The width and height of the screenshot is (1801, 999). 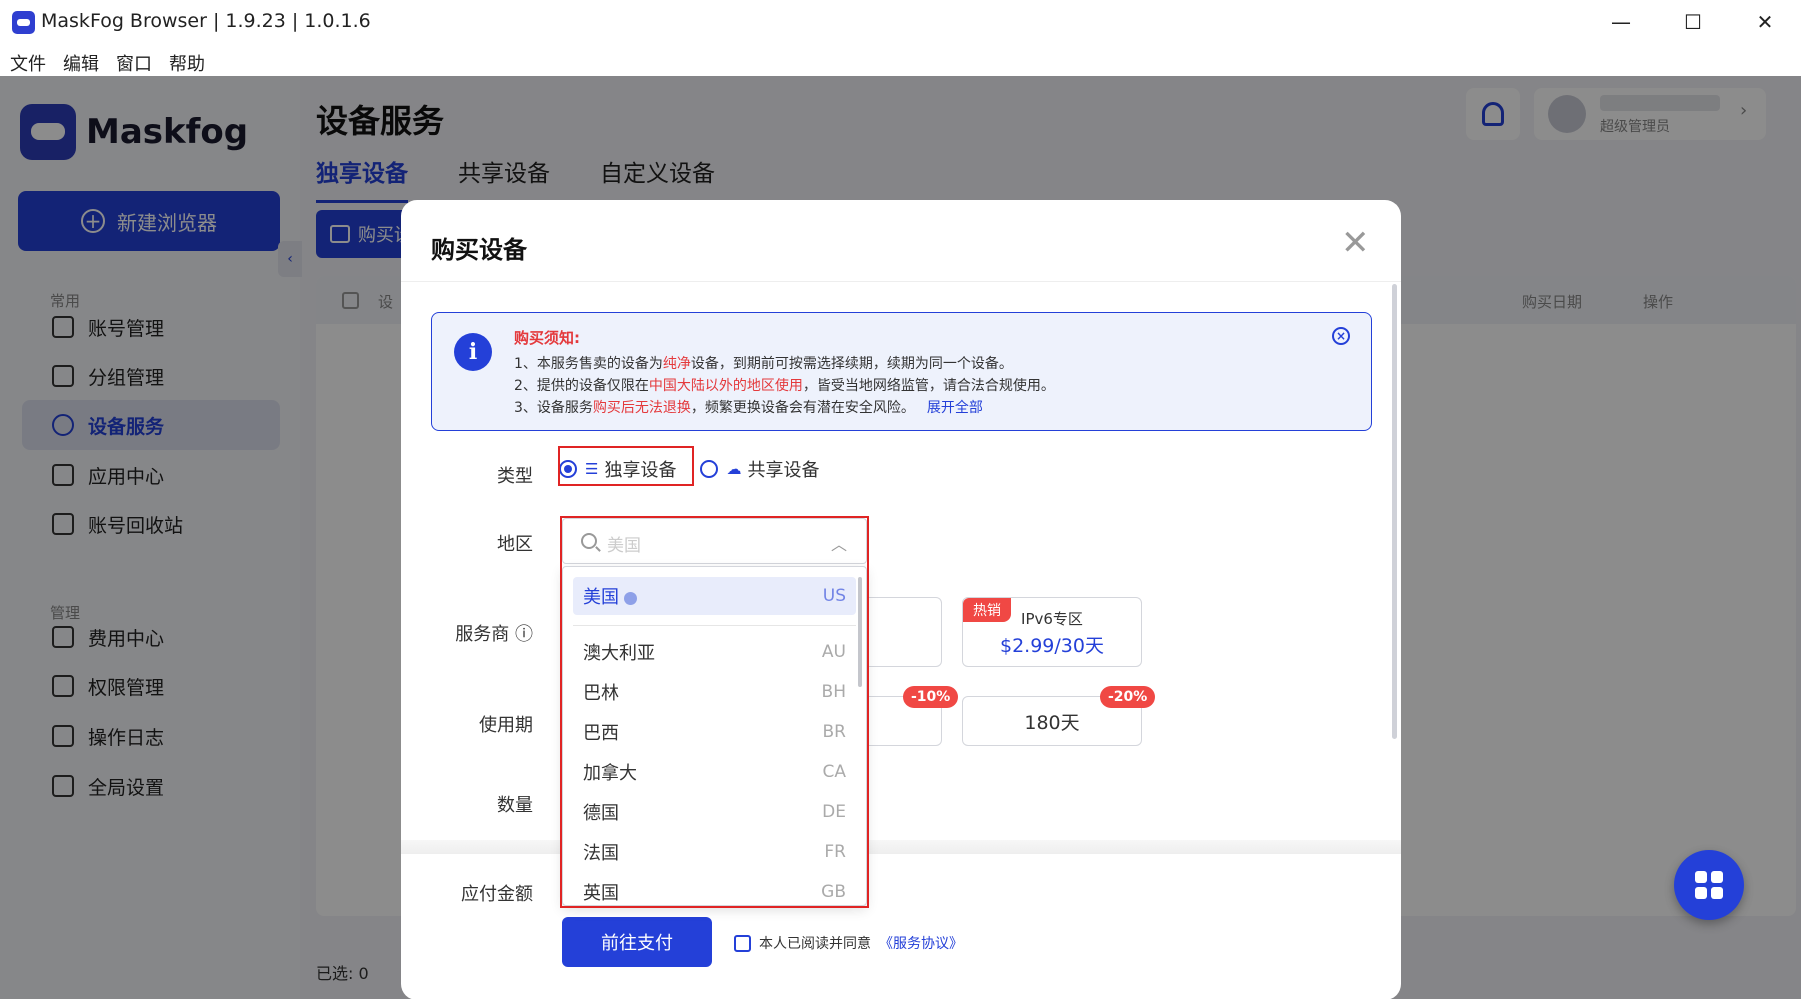 What do you see at coordinates (1394, 511) in the screenshot?
I see `dialog-scrollbar` at bounding box center [1394, 511].